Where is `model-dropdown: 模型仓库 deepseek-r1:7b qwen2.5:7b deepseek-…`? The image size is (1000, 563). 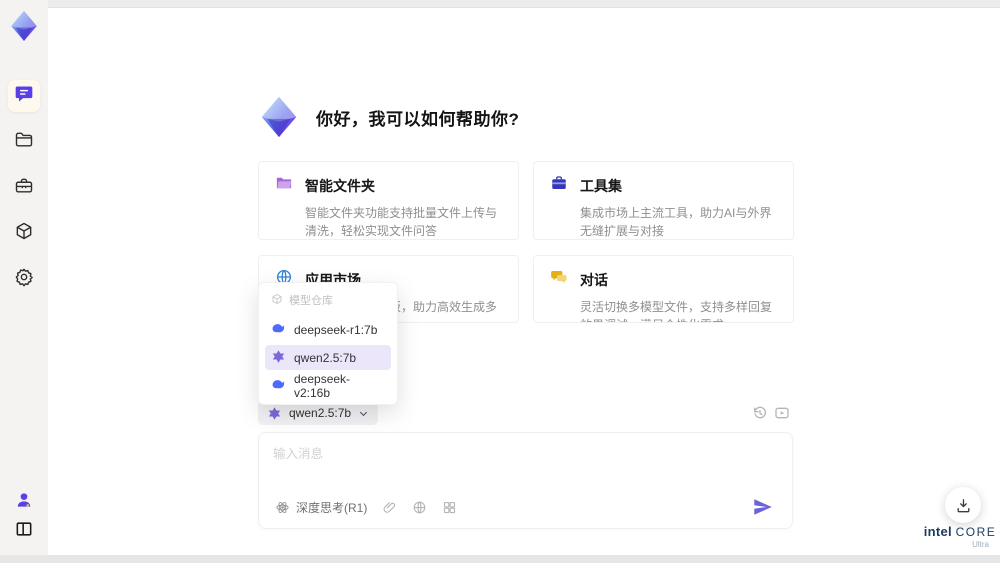
model-dropdown: 模型仓库 deepseek-r1:7b qwen2.5:7b deepseek-… is located at coordinates (328, 343).